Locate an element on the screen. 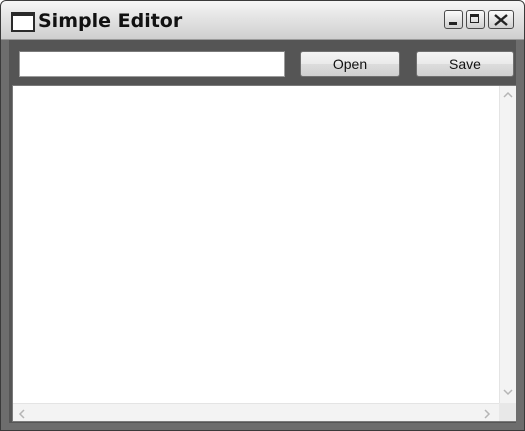 The width and height of the screenshot is (525, 431). chevron-down-icon is located at coordinates (508, 392).